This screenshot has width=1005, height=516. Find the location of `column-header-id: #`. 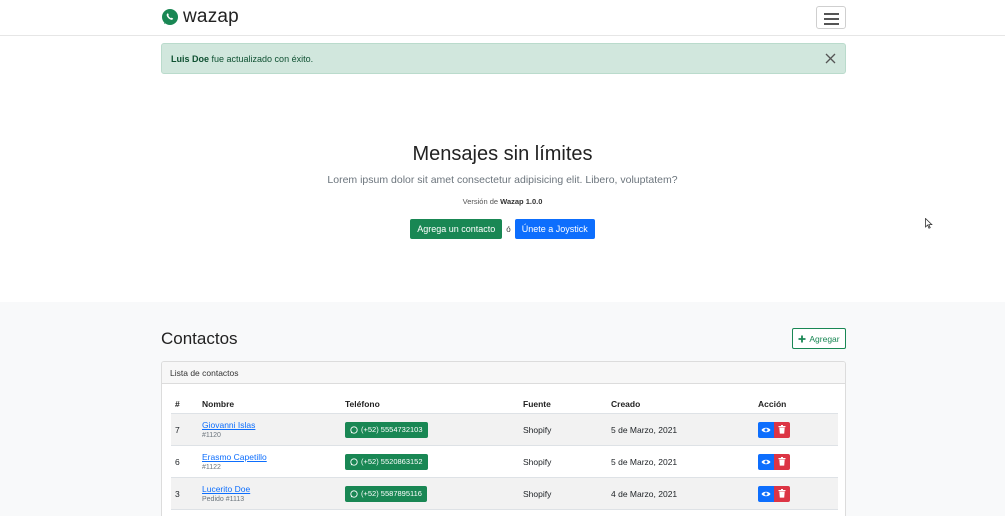

column-header-id: # is located at coordinates (177, 403).